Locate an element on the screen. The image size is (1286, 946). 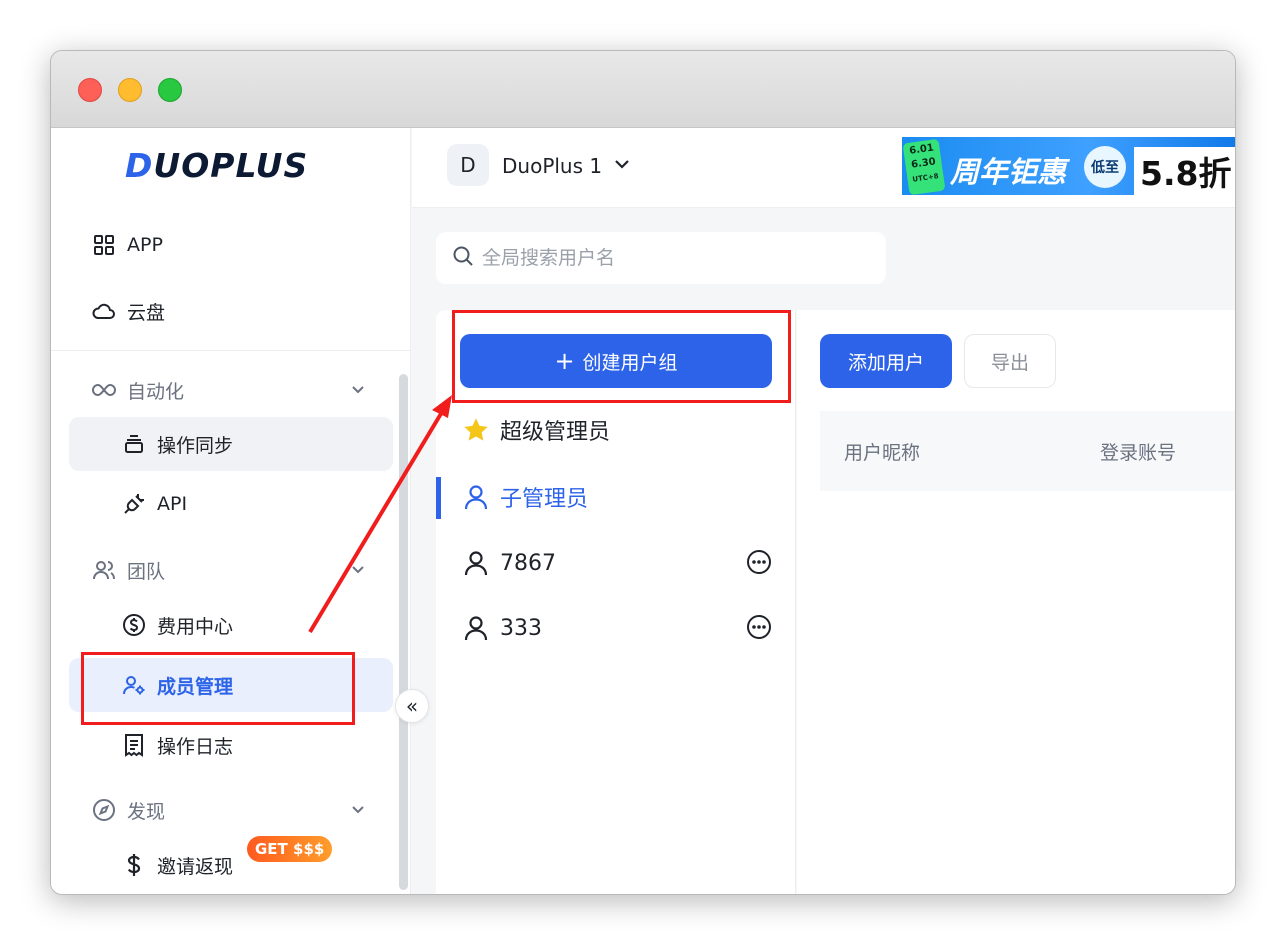
promo-low-label: 低至 is located at coordinates (1105, 167).